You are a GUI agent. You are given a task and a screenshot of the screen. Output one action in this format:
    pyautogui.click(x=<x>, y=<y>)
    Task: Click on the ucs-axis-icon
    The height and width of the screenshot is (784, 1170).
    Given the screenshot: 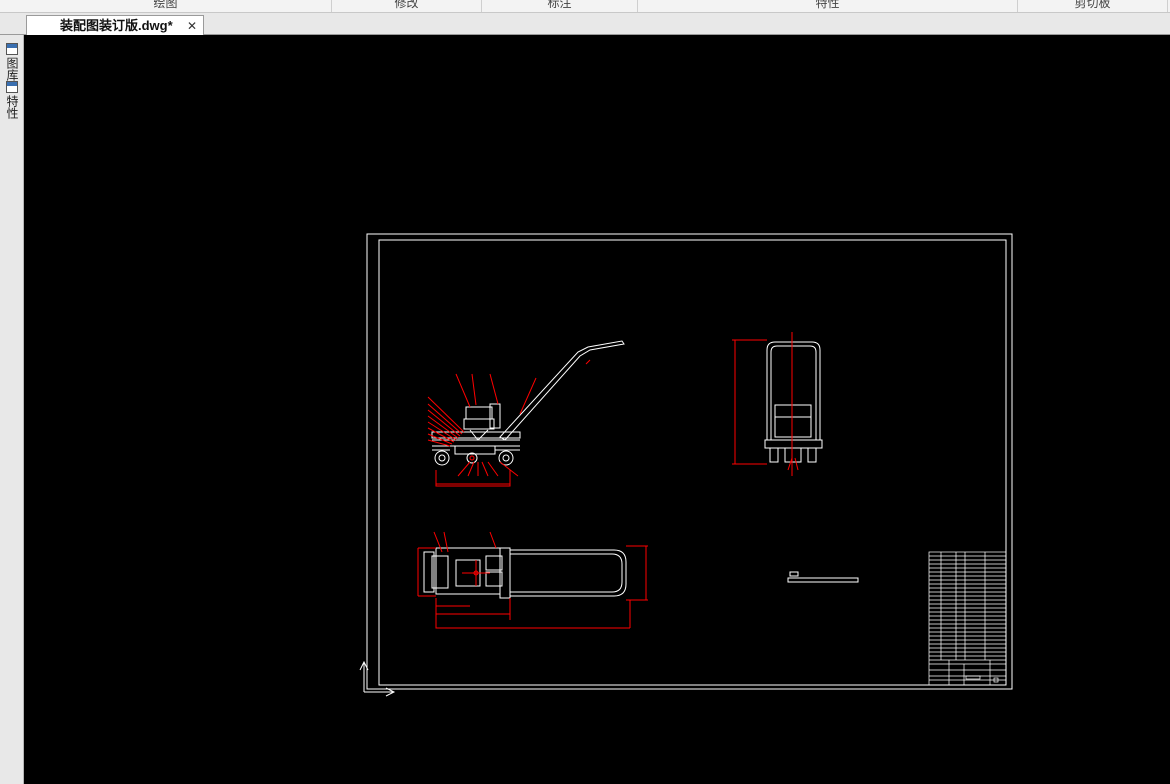 What is the action you would take?
    pyautogui.click(x=377, y=678)
    